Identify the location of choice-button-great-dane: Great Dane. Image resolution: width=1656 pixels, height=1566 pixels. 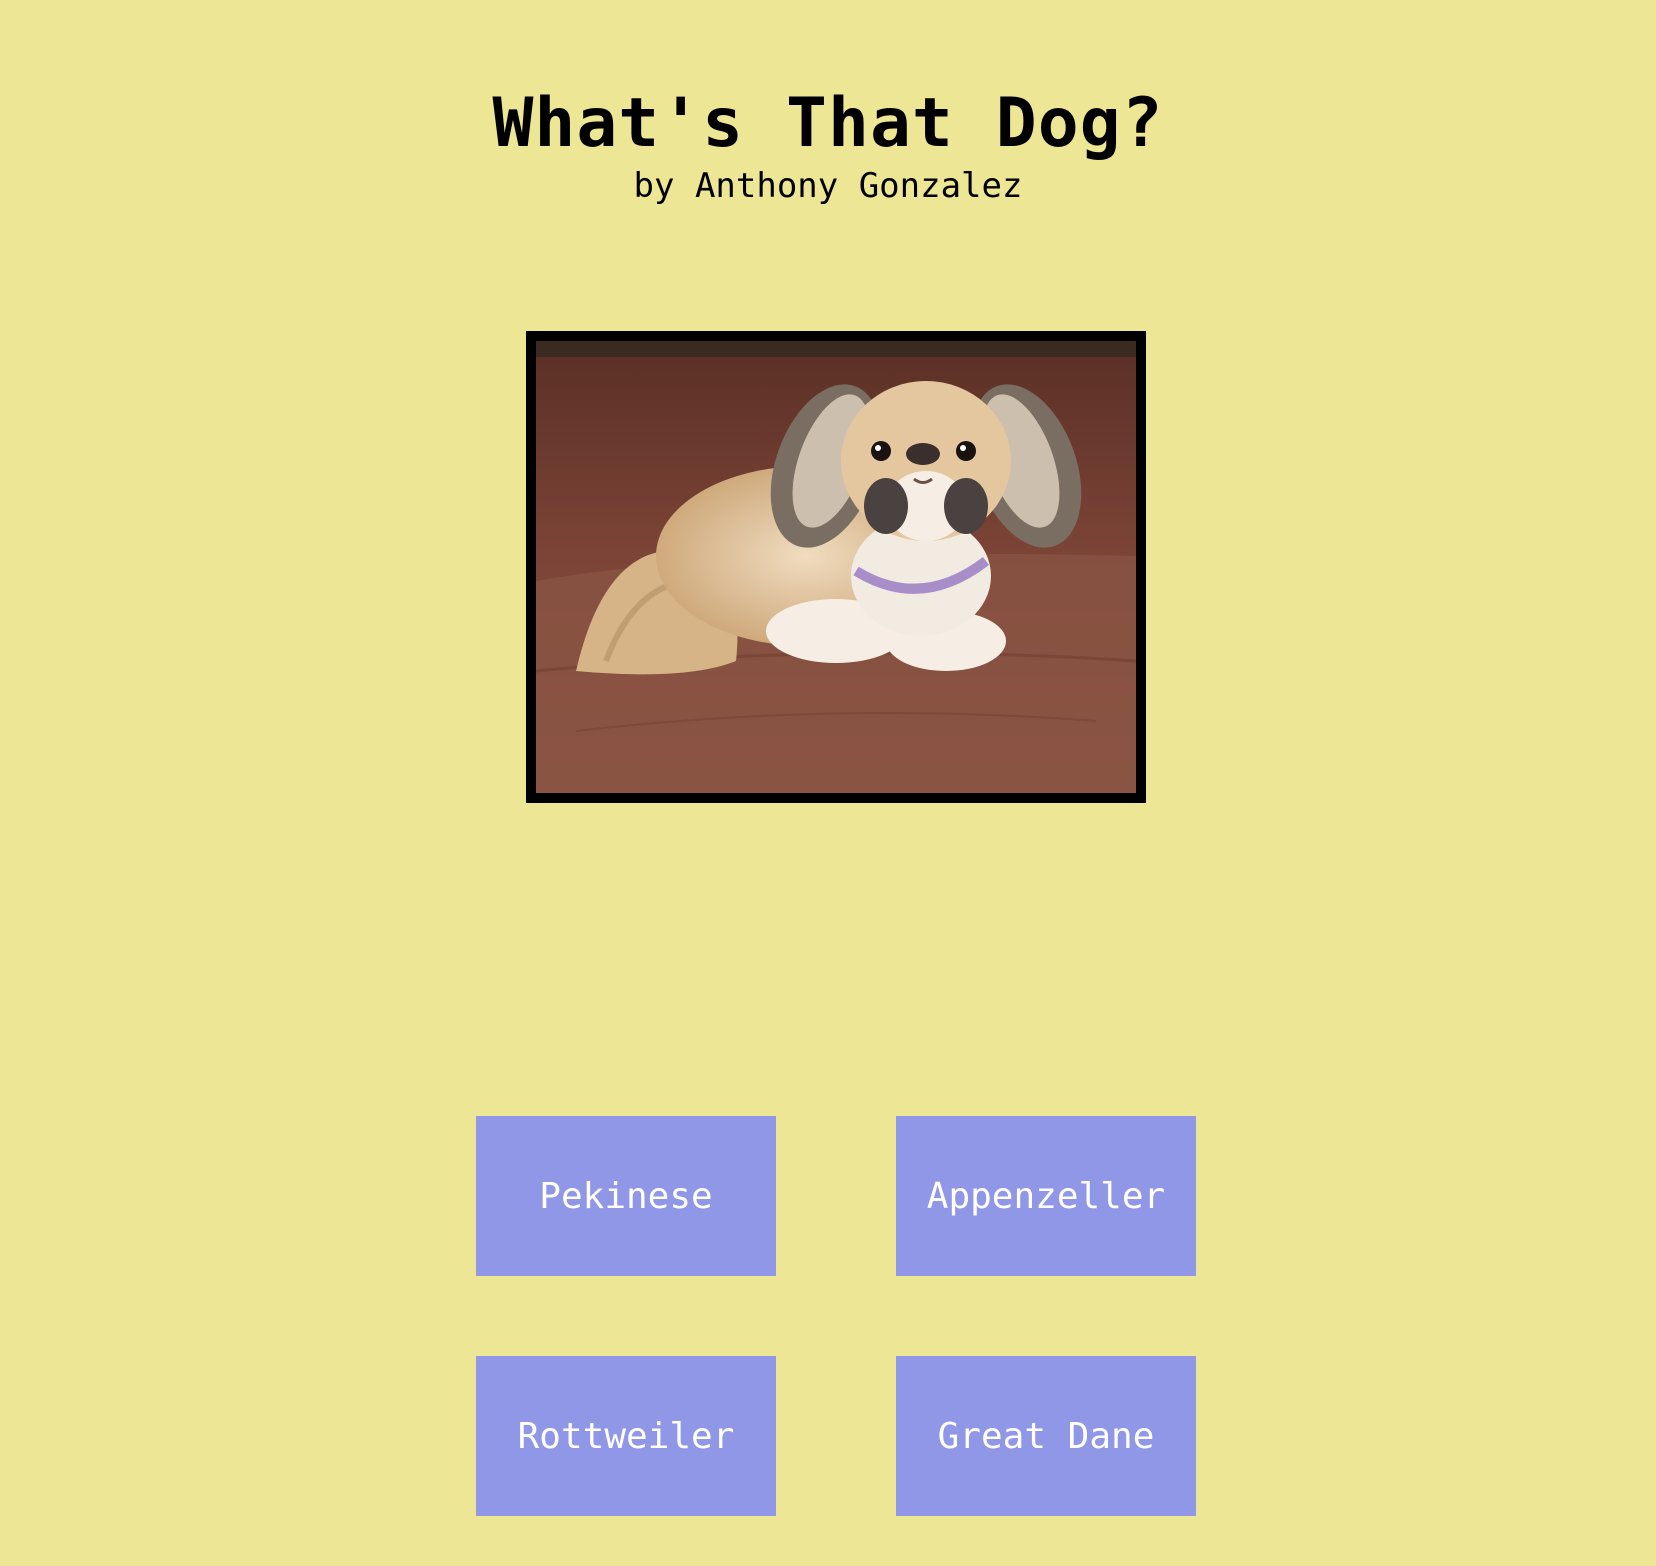
(1046, 1436).